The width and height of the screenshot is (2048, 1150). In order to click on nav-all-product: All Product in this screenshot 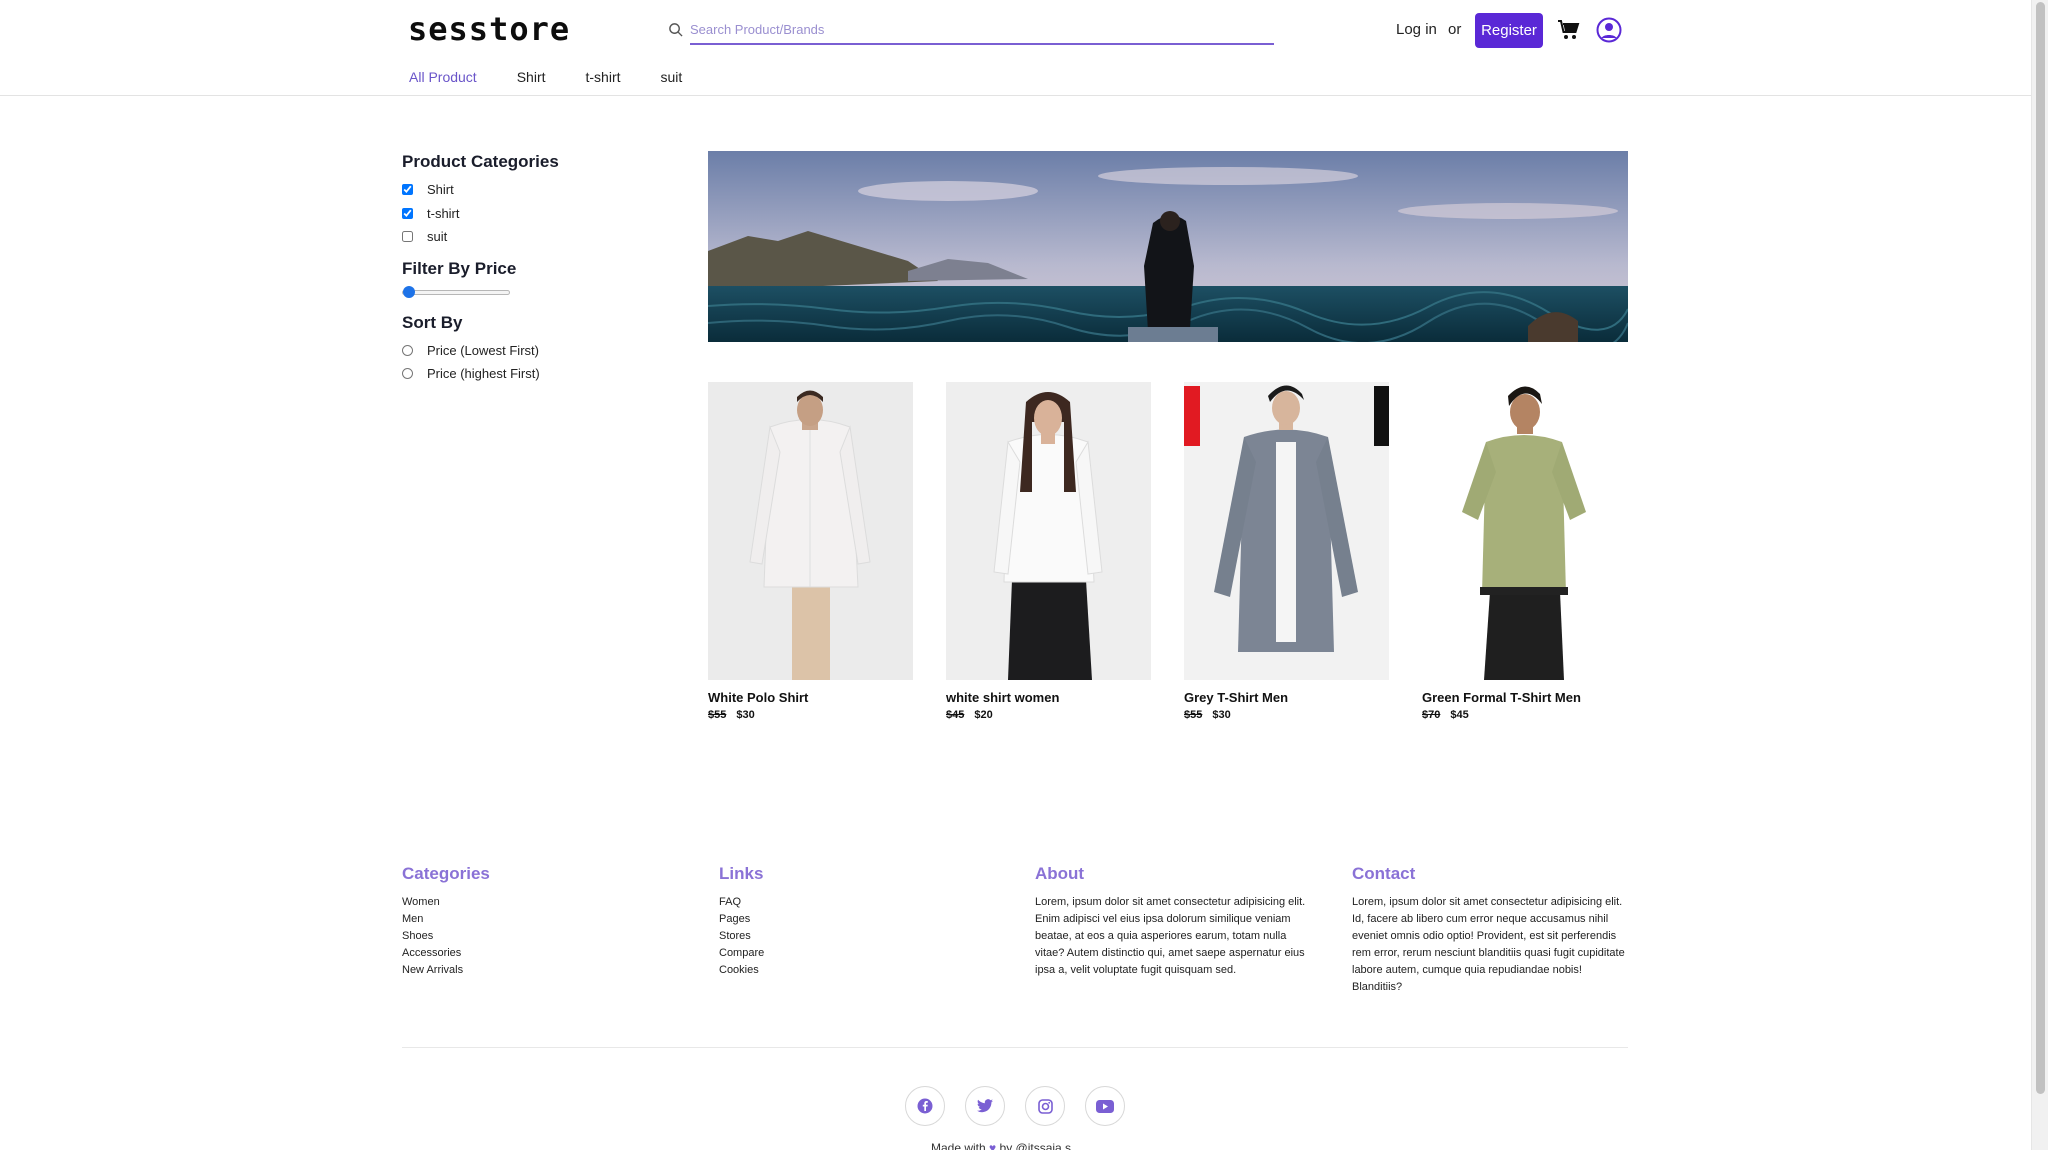, I will do `click(443, 77)`.